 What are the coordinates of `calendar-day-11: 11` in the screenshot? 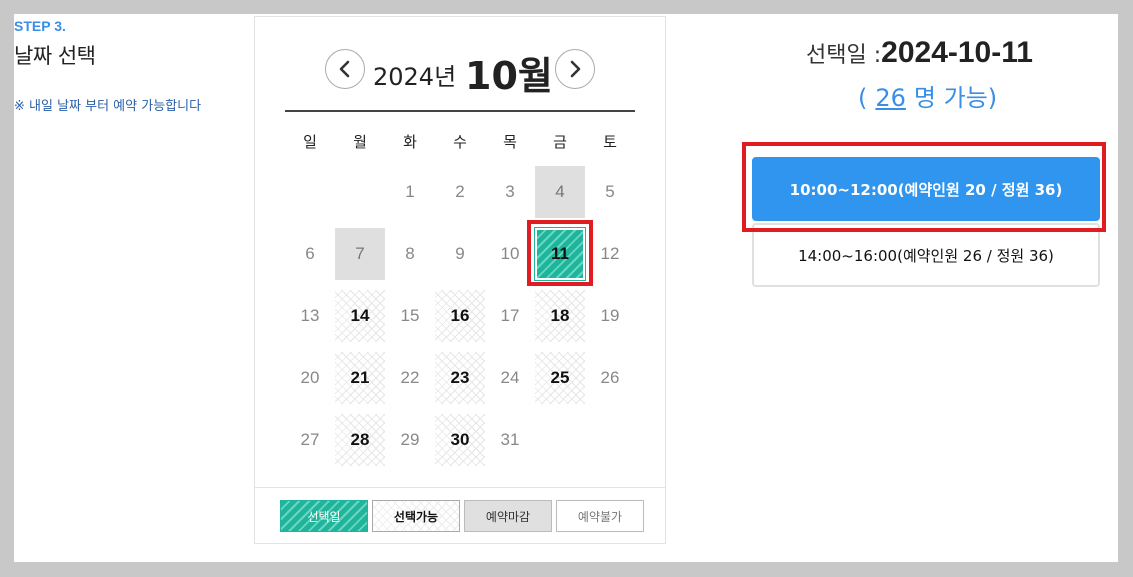 It's located at (560, 253).